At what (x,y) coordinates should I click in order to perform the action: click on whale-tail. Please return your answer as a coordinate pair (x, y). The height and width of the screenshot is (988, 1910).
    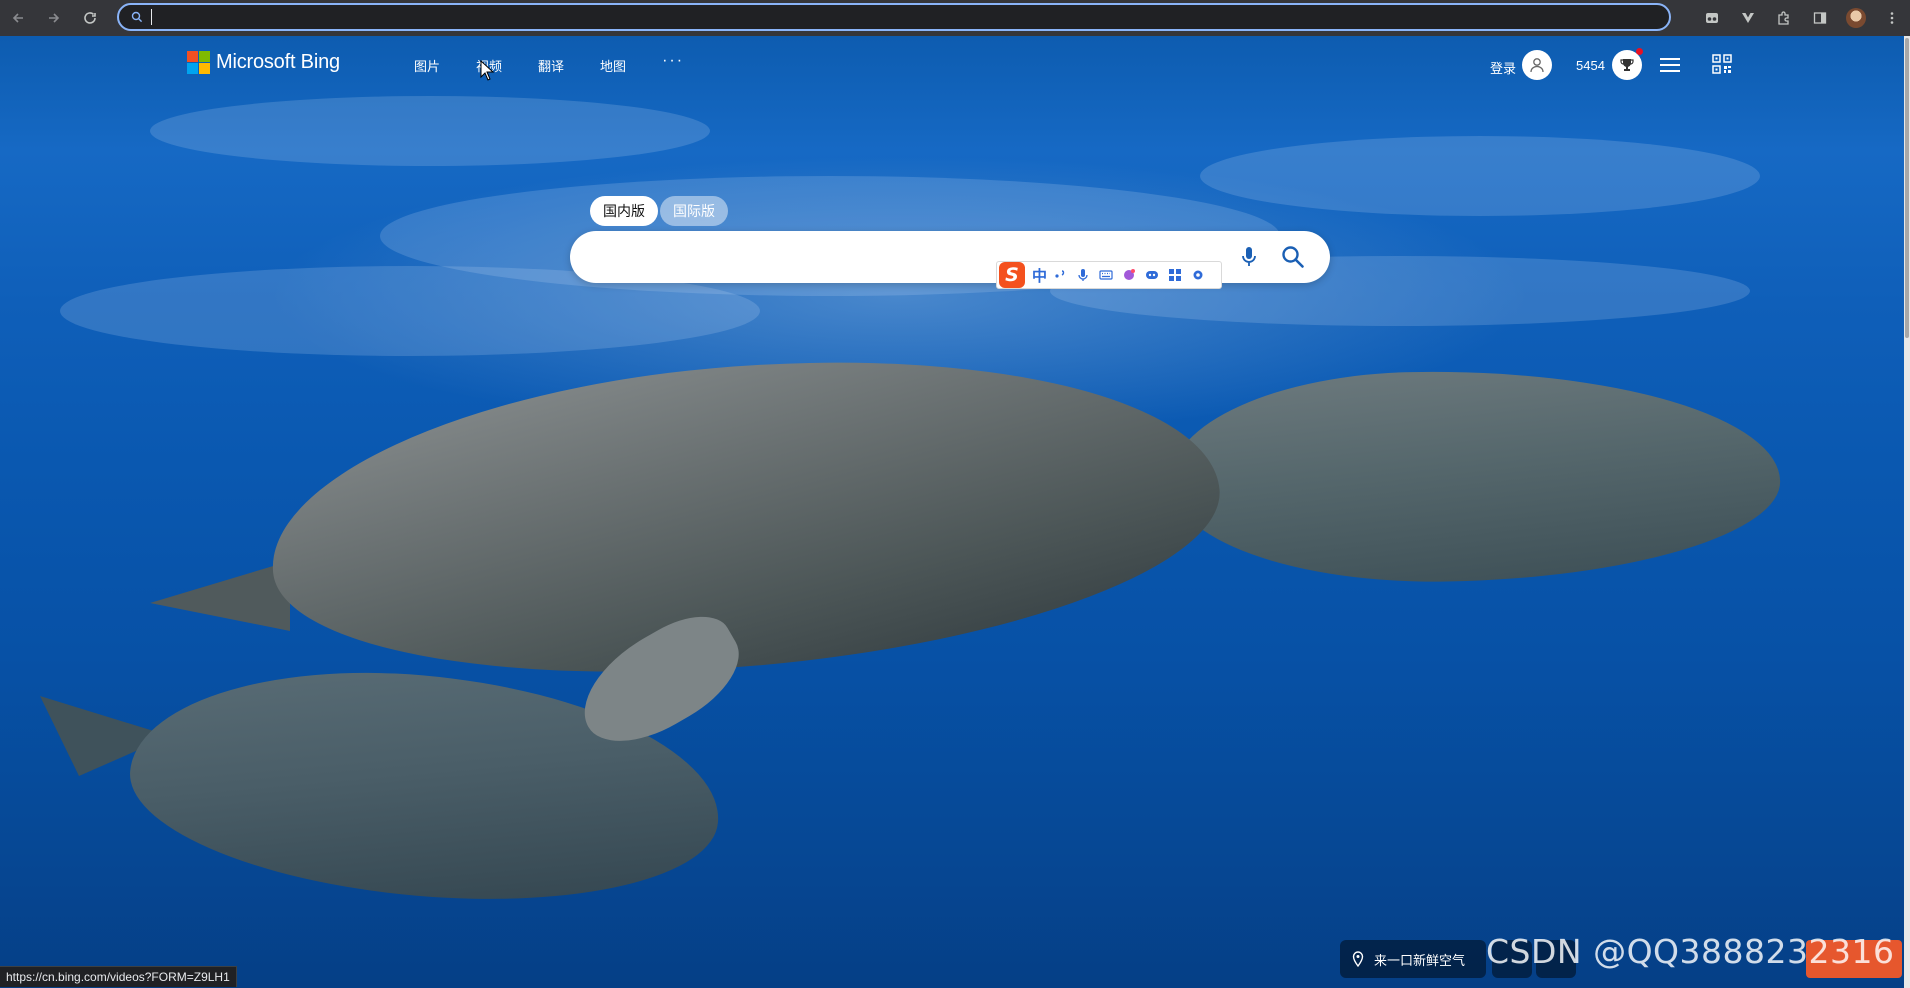
    Looking at the image, I should click on (220, 596).